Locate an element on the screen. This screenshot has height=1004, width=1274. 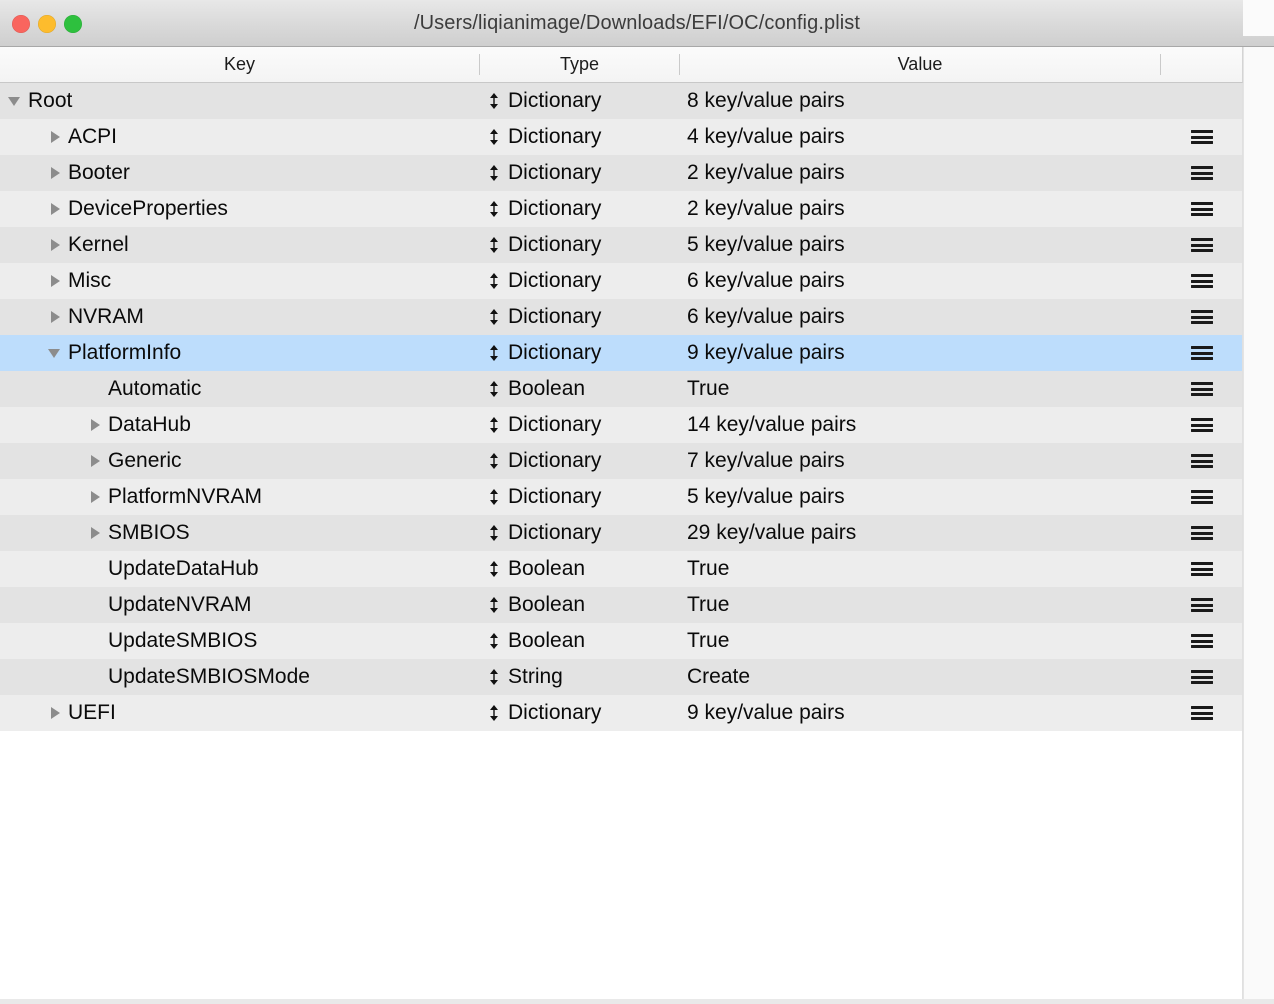
cell-key: NVRAM is located at coordinates (239, 317).